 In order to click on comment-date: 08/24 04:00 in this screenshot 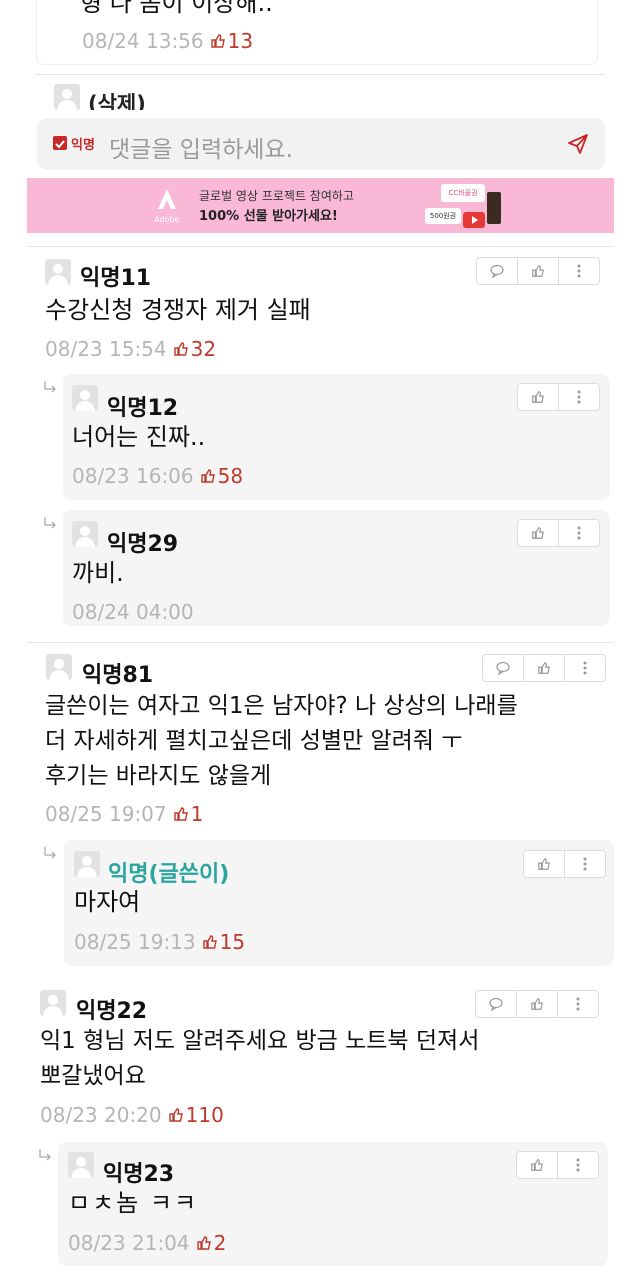, I will do `click(133, 612)`.